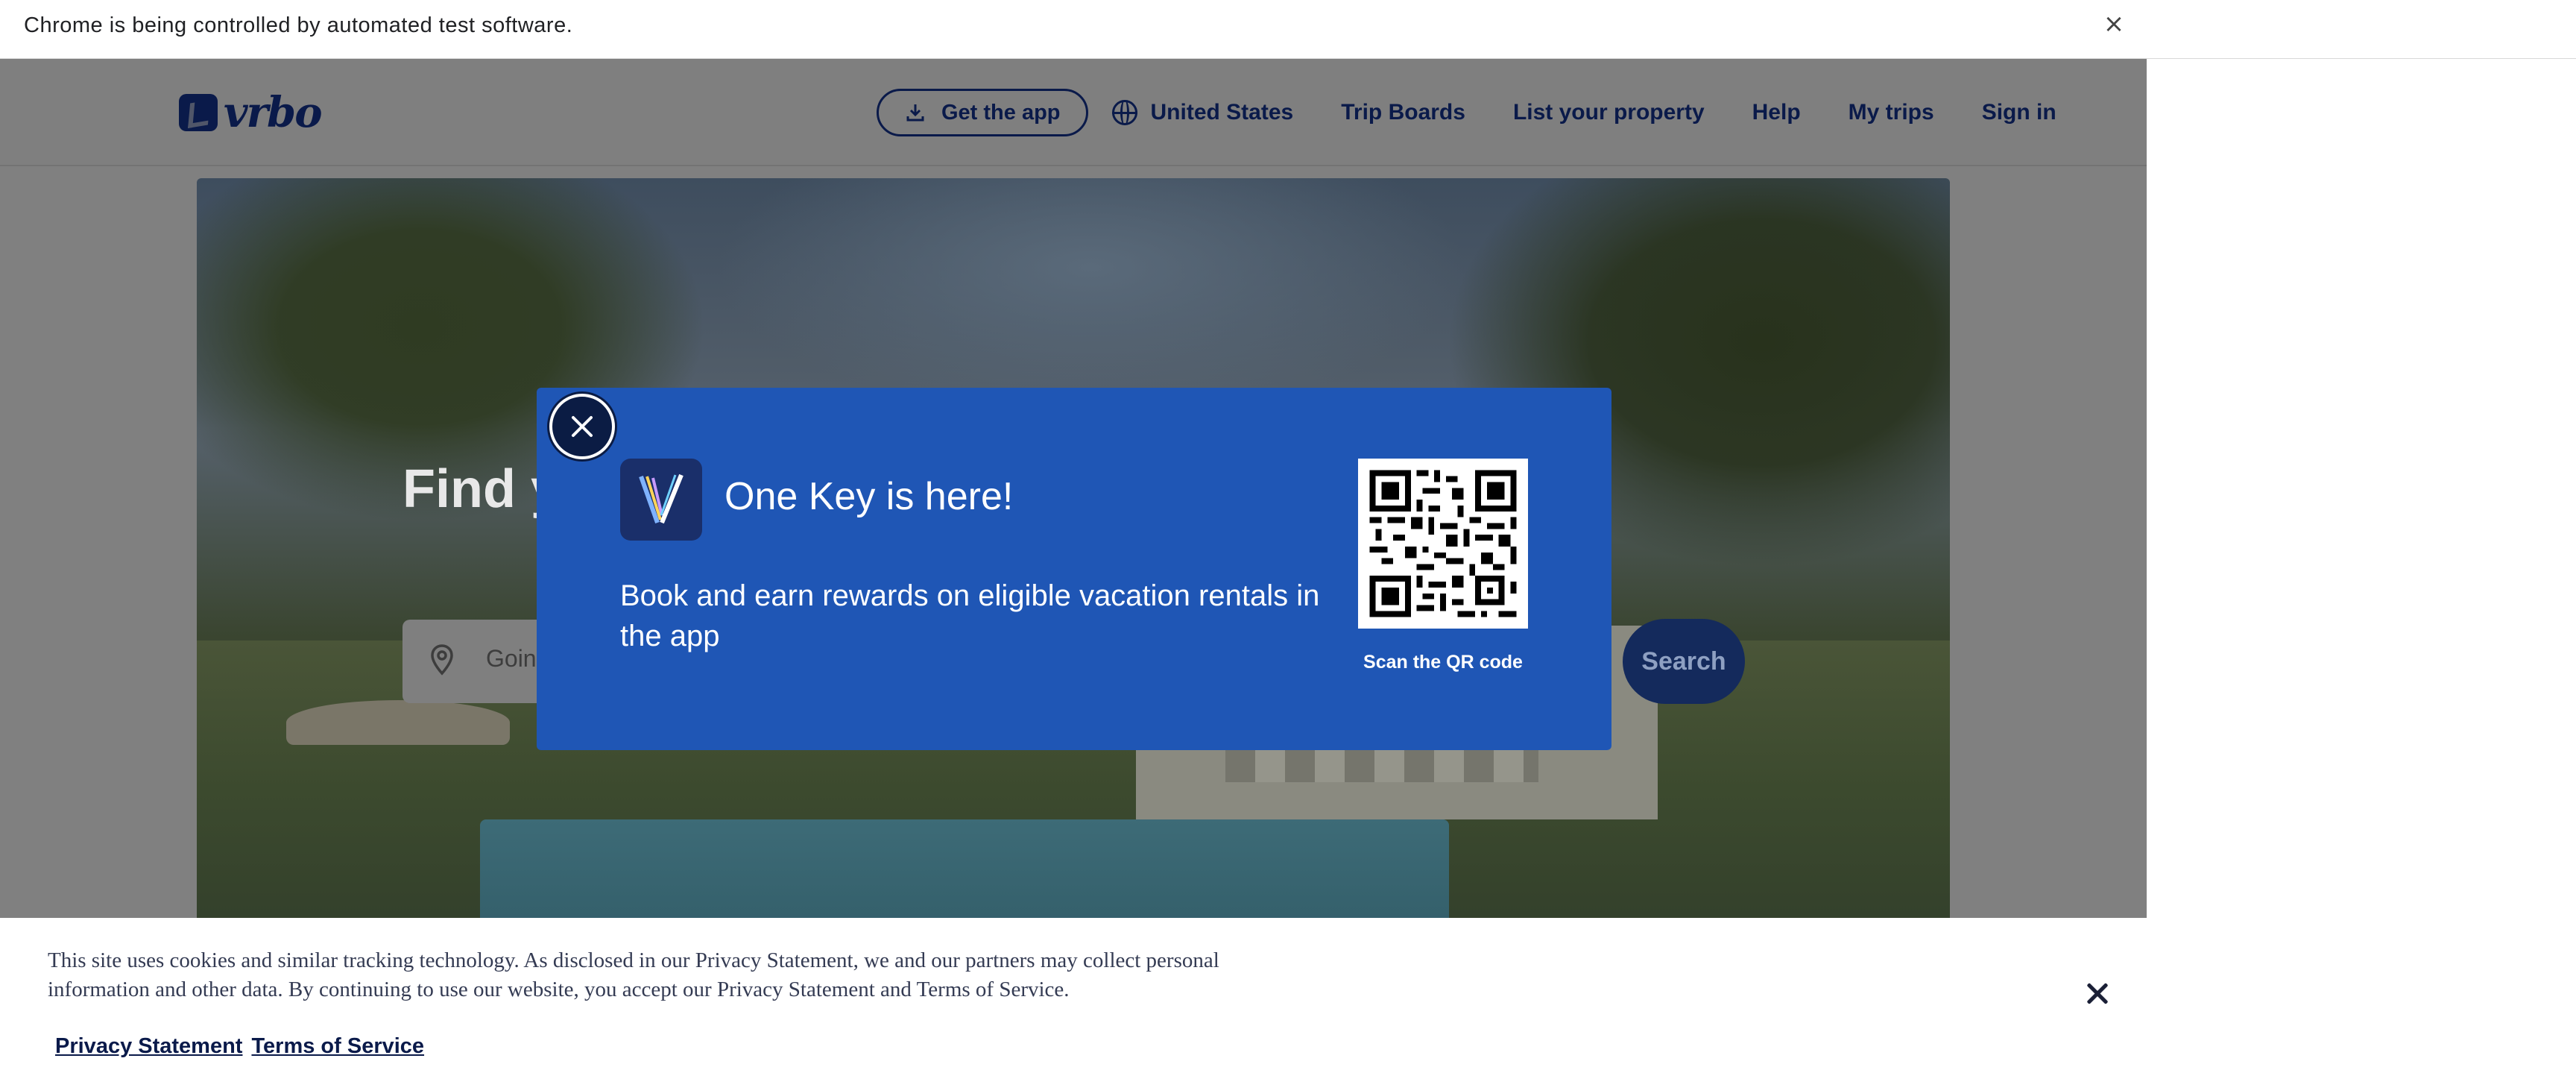 The width and height of the screenshot is (2576, 1070). I want to click on vrbo-logo-icon, so click(198, 112).